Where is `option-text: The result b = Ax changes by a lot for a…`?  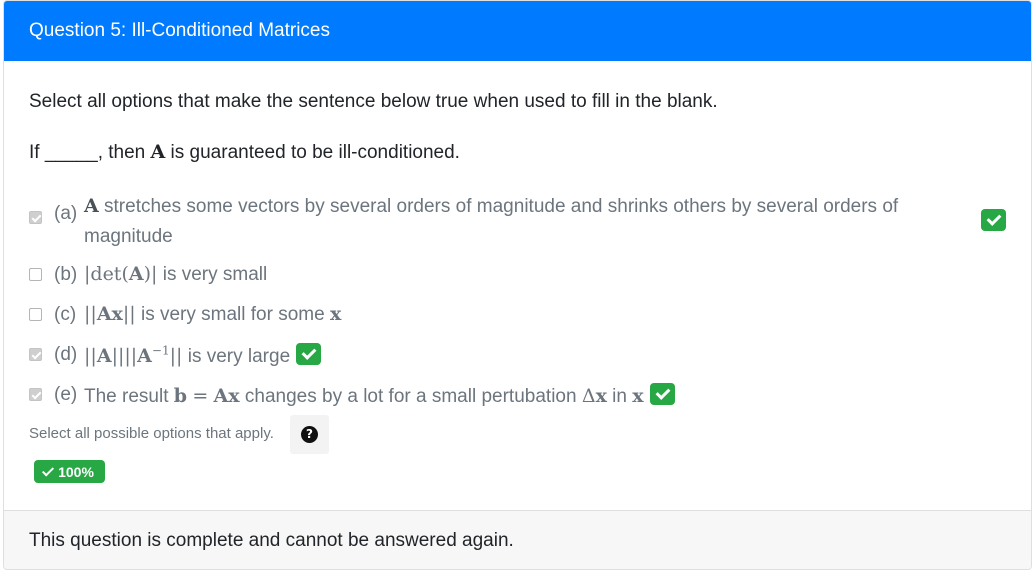
option-text: The result b = Ax changes by a lot for a… is located at coordinates (379, 395).